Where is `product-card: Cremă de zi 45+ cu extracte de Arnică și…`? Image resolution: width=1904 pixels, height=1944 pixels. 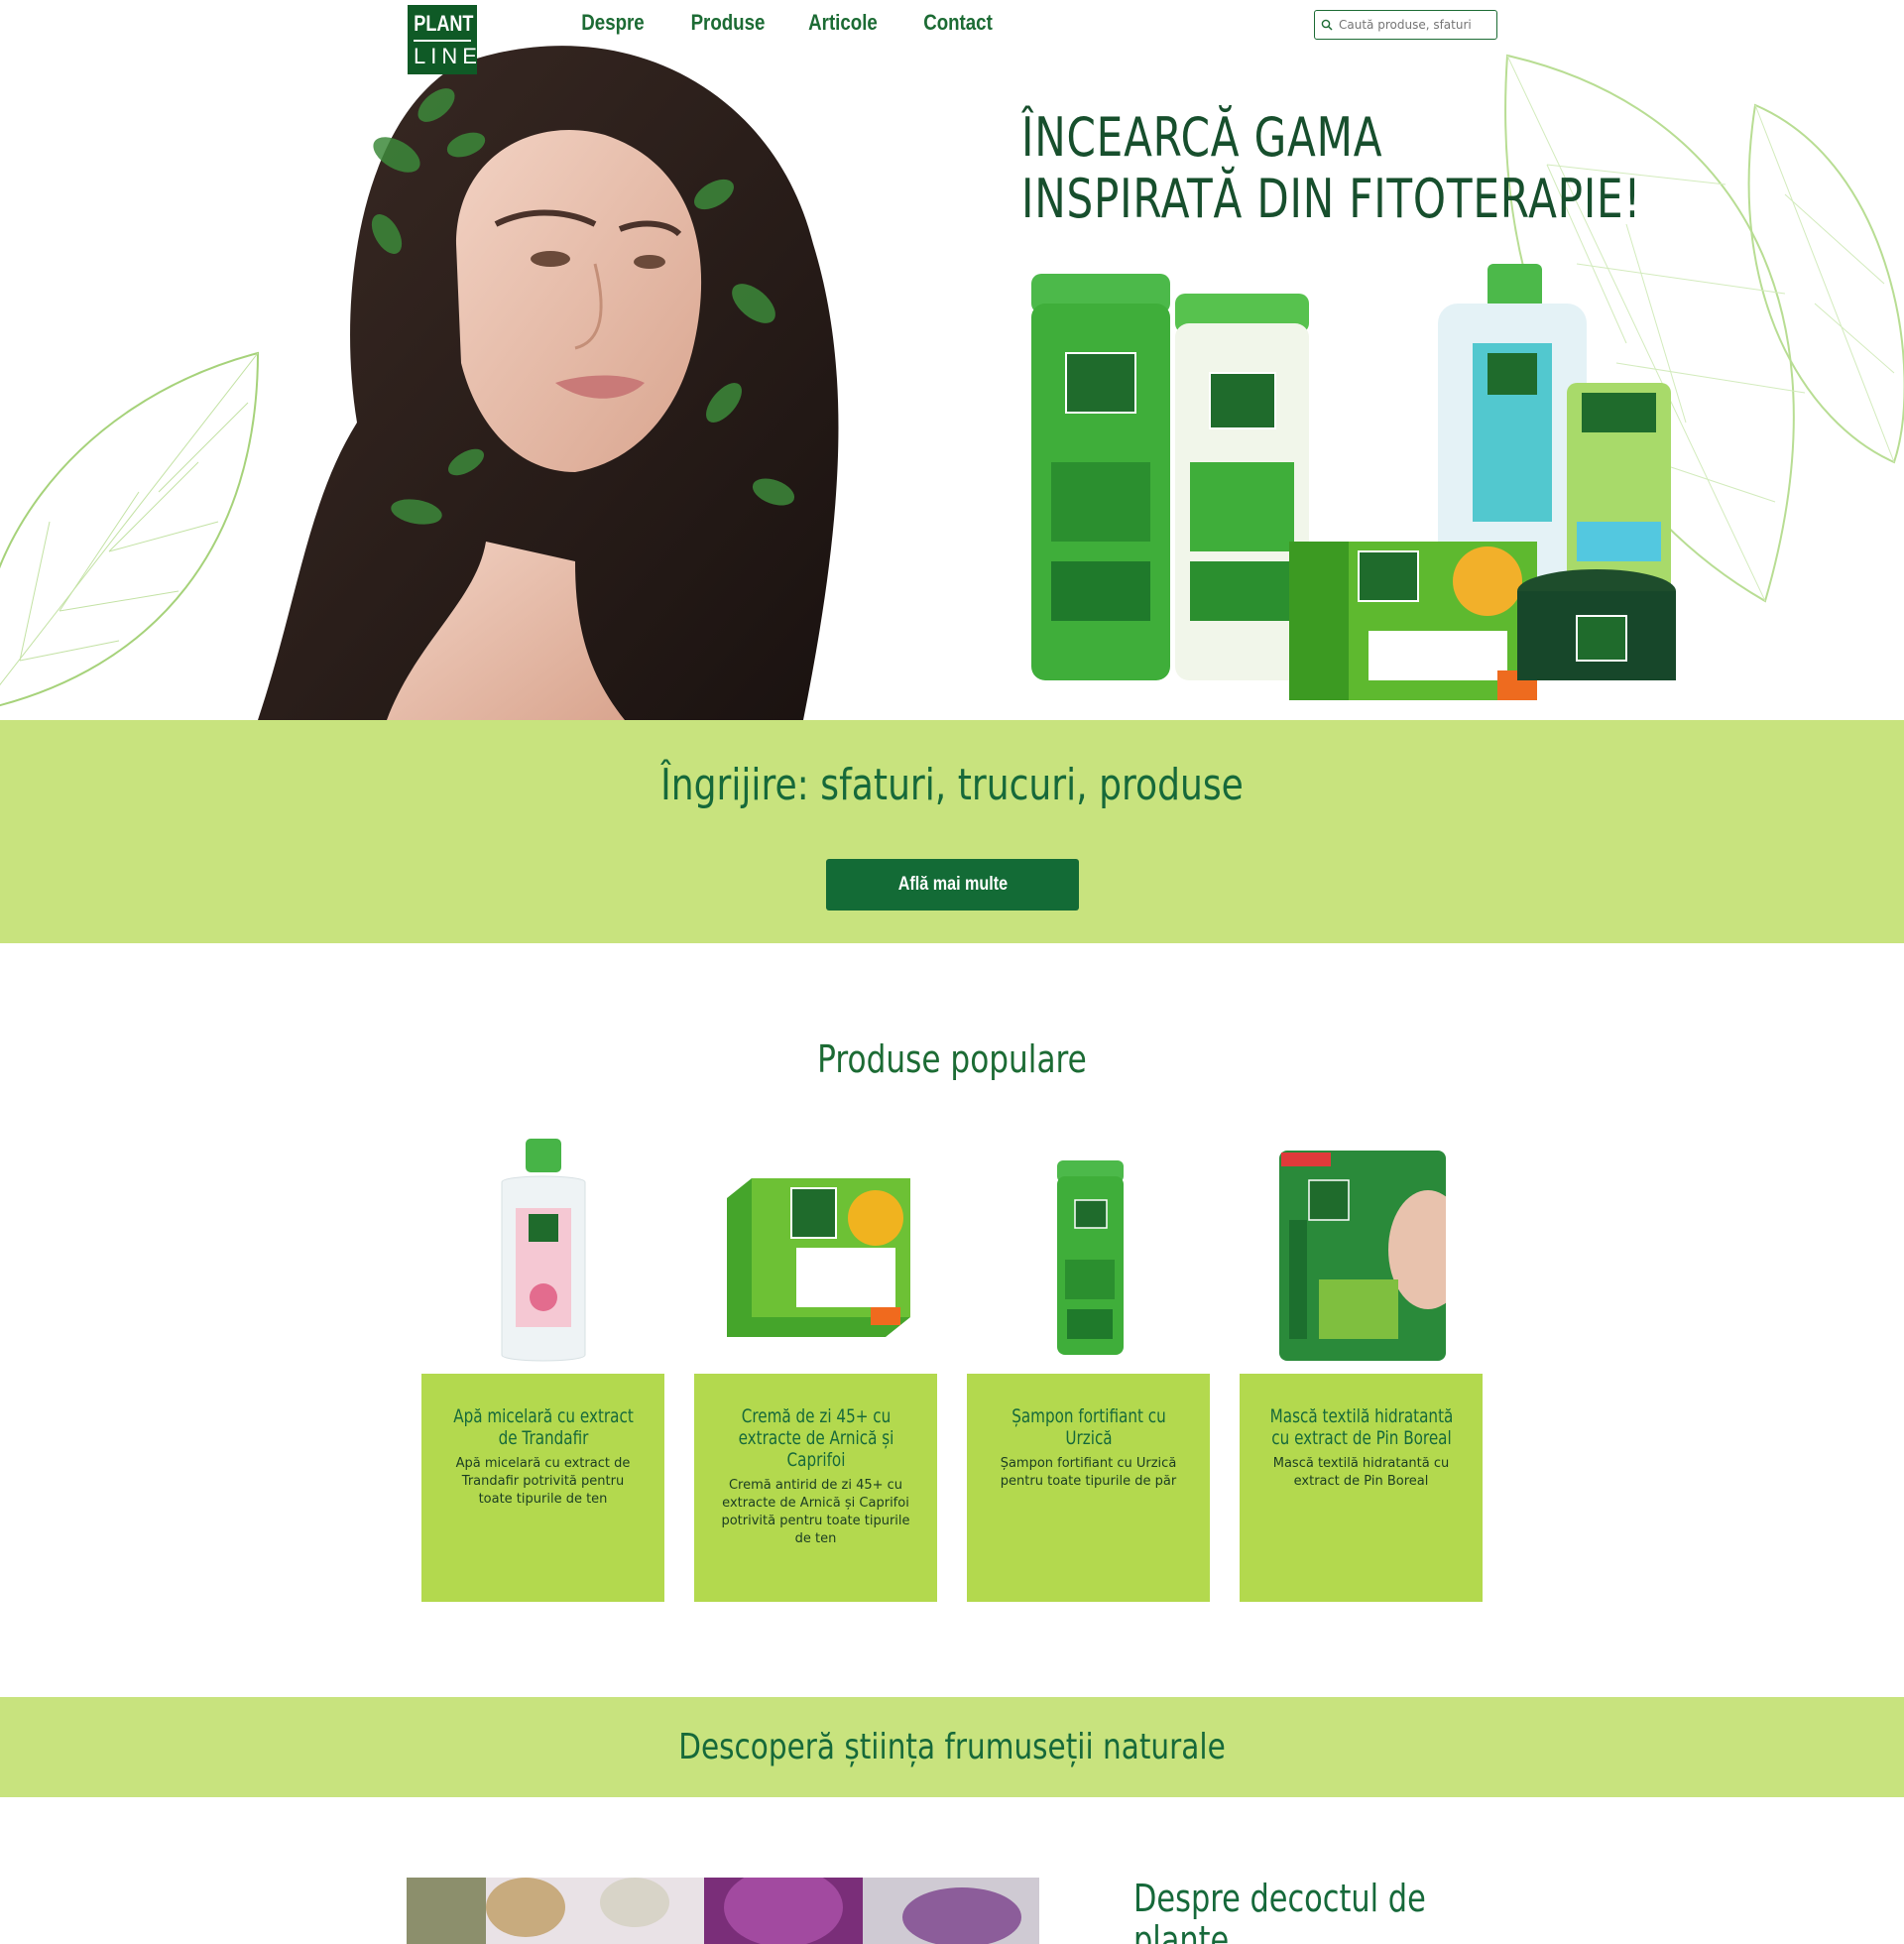 product-card: Cremă de zi 45+ cu extracte de Arnică și… is located at coordinates (815, 1488).